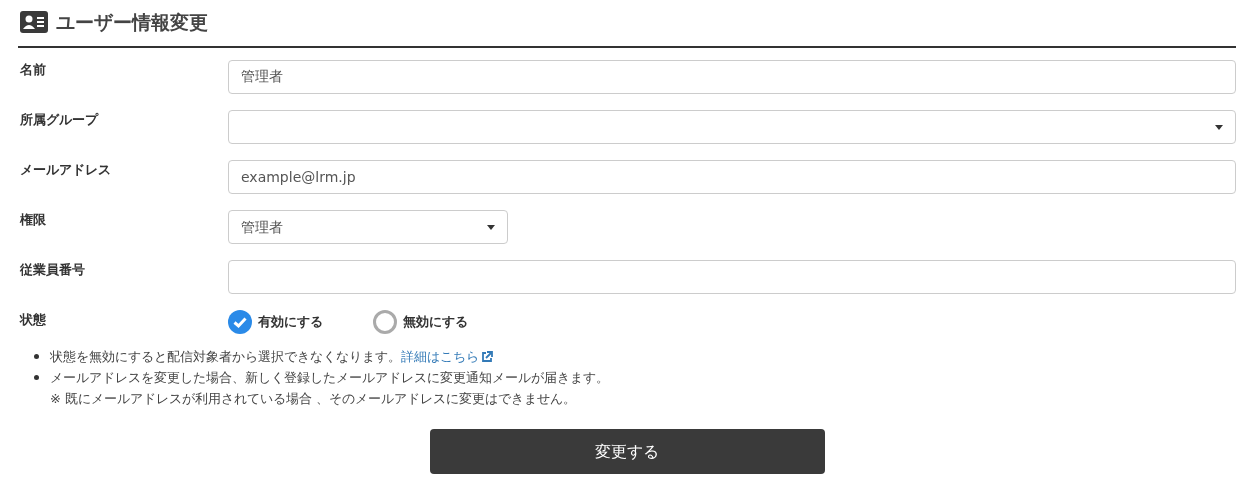 The height and width of the screenshot is (504, 1254). I want to click on external-link-icon, so click(487, 356).